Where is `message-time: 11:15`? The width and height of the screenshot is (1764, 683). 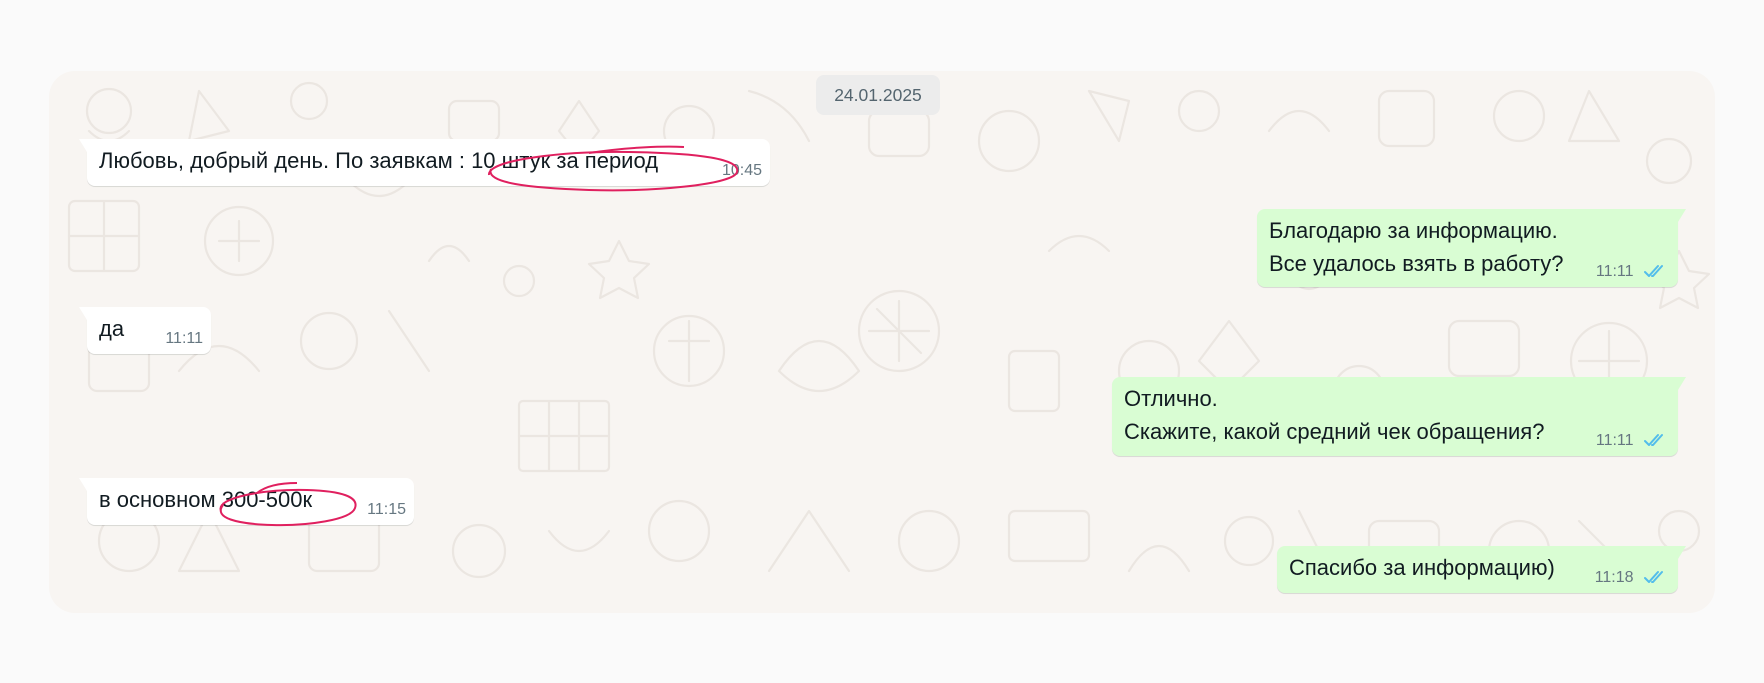 message-time: 11:15 is located at coordinates (386, 509).